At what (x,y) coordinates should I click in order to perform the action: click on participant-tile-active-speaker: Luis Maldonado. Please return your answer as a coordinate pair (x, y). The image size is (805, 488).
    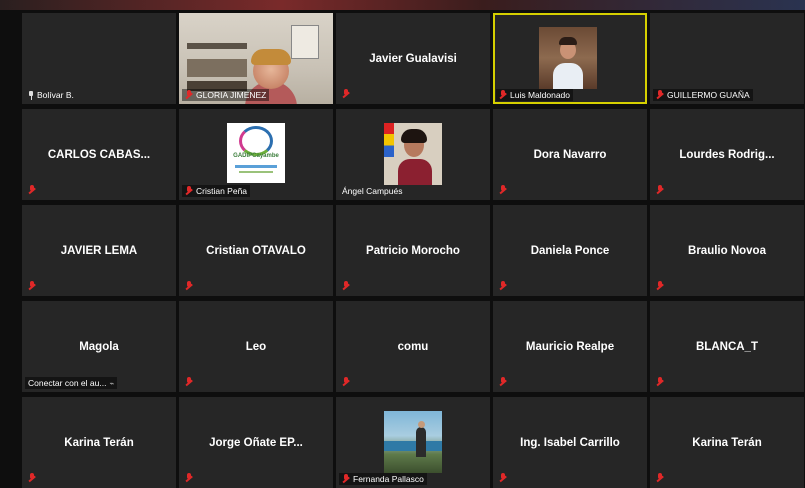
    Looking at the image, I should click on (570, 58).